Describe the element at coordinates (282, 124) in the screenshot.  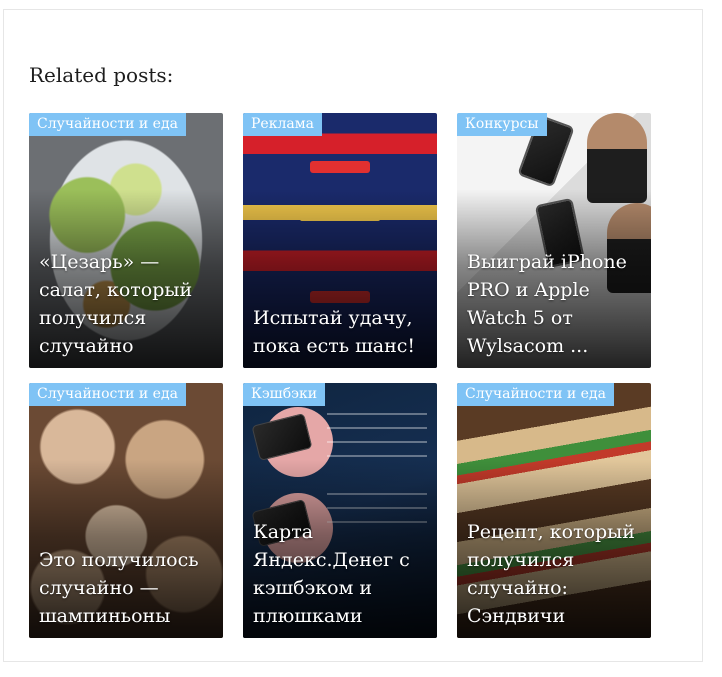
I see `category-badge: Реклама` at that location.